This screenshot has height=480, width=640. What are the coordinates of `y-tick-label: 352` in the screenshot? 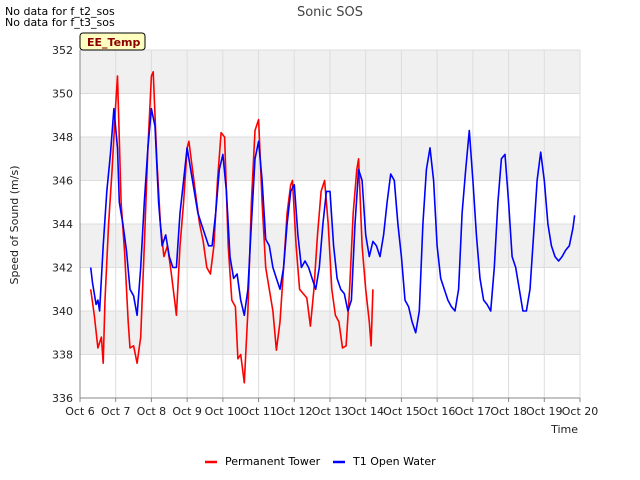 It's located at (62, 50).